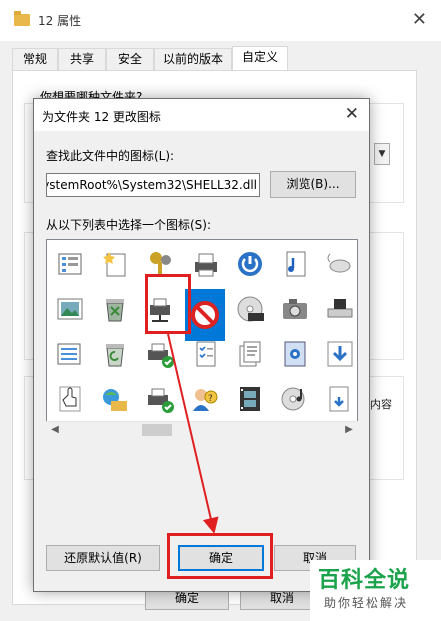 This screenshot has height=621, width=441. I want to click on watermark: 百科全说 助你轻松解决, so click(375, 590).